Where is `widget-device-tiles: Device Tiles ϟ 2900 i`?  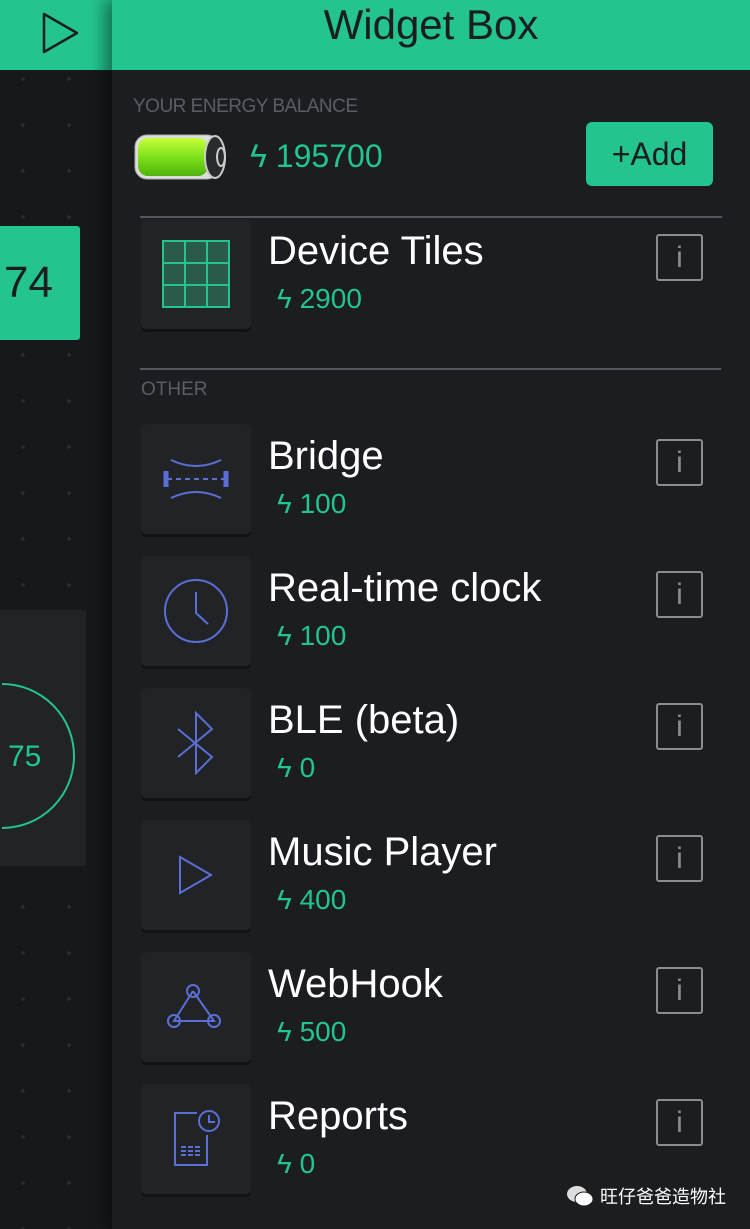 widget-device-tiles: Device Tiles ϟ 2900 i is located at coordinates (431, 274).